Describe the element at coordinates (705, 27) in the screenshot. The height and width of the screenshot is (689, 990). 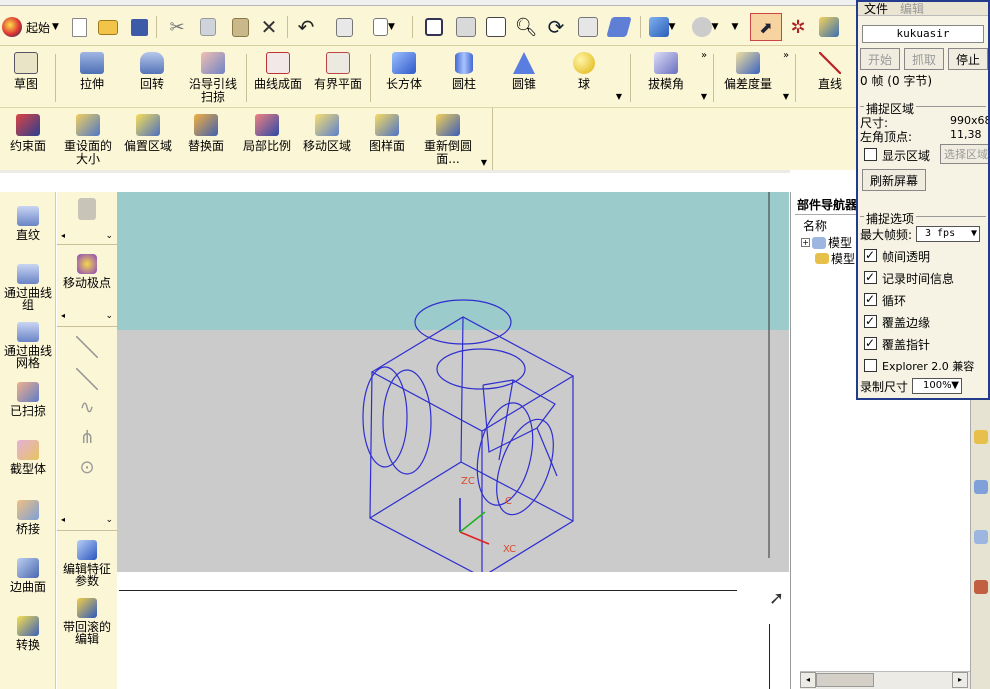
I see `view-orient-button: ▼` at that location.